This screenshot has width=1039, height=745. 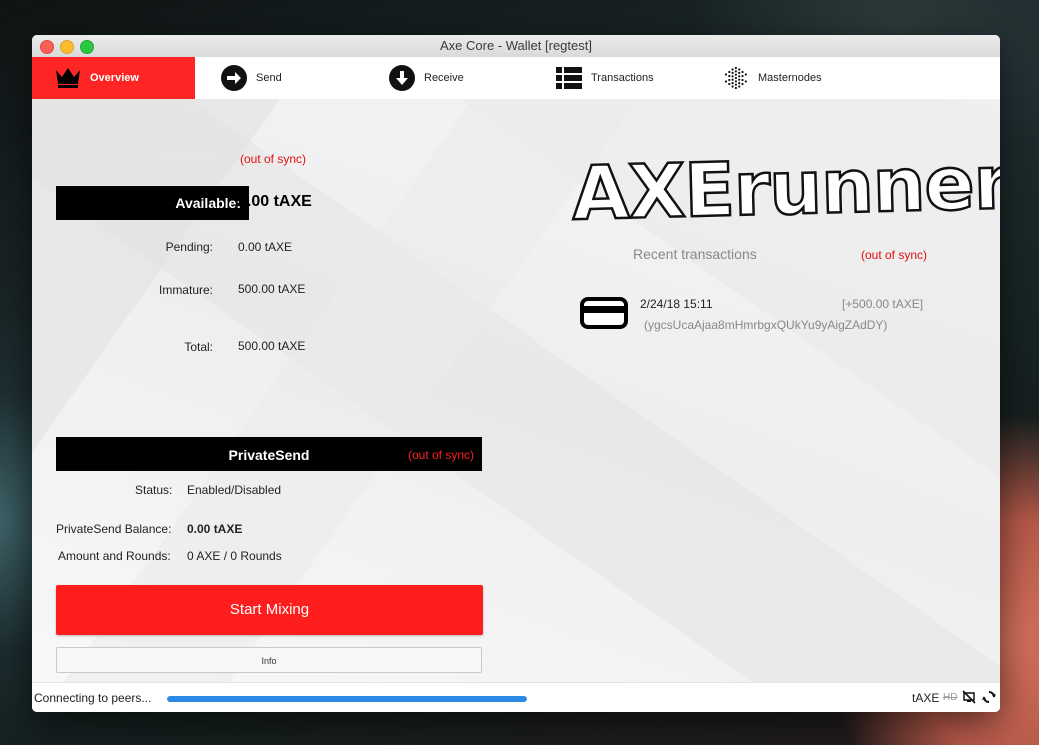 What do you see at coordinates (894, 255) in the screenshot?
I see `recent-sync-status: (out of sync)` at bounding box center [894, 255].